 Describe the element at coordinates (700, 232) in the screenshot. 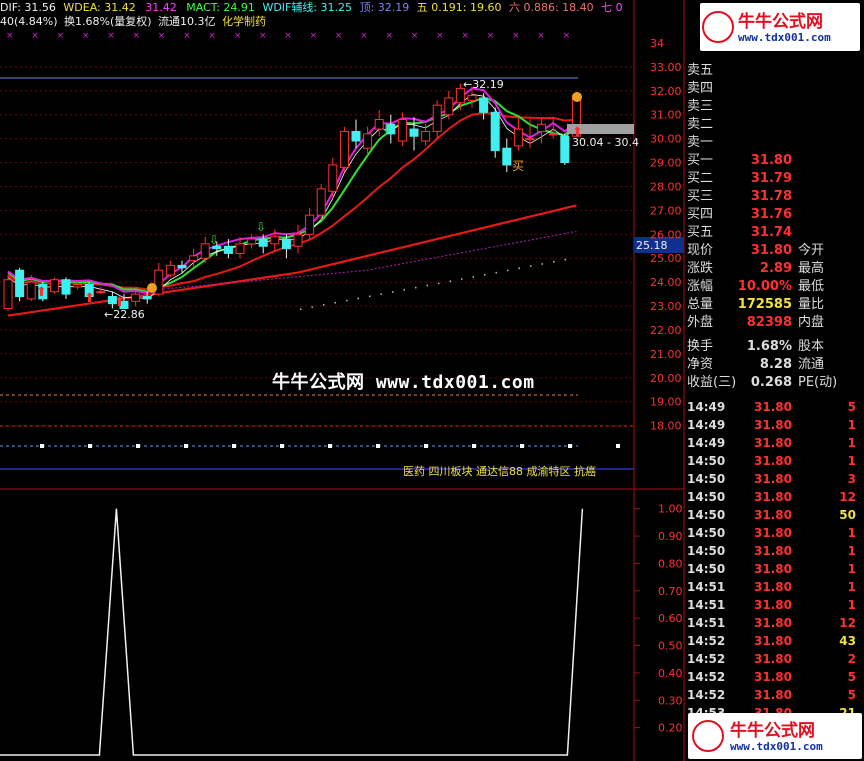

I see `order-label: 买五` at that location.